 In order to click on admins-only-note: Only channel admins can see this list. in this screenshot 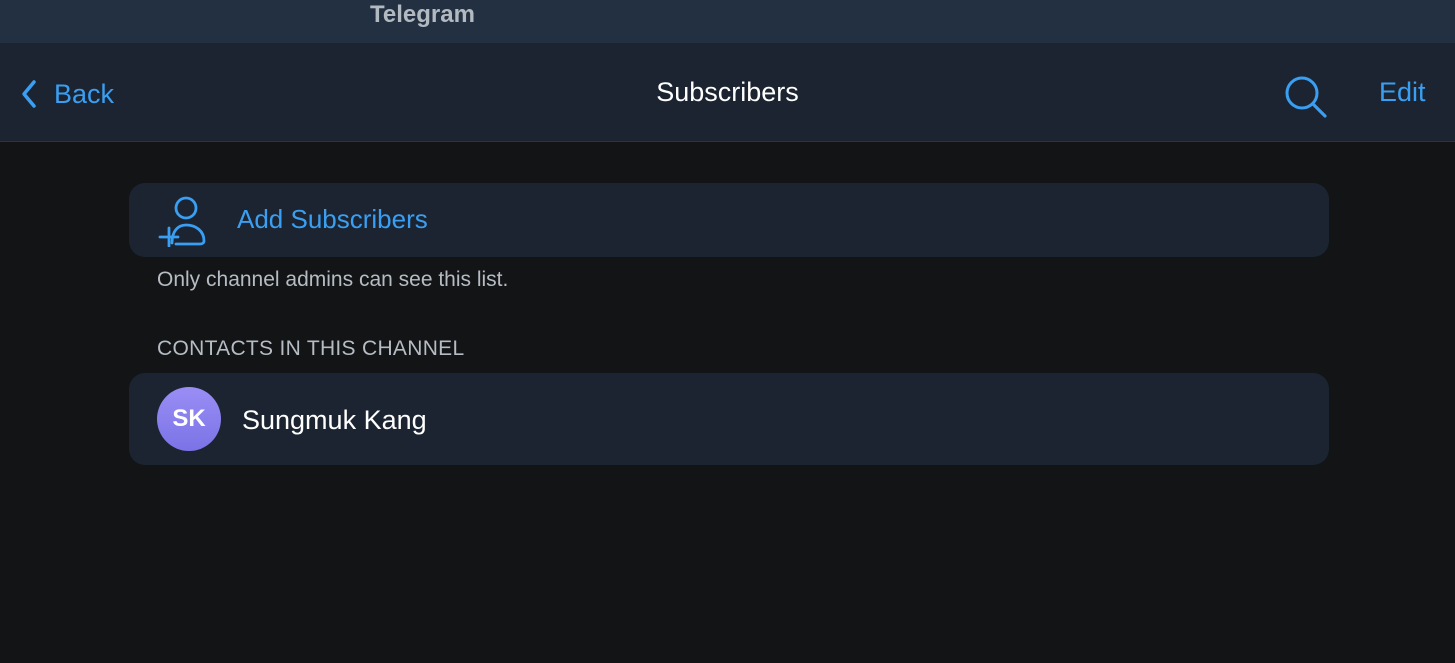, I will do `click(333, 279)`.